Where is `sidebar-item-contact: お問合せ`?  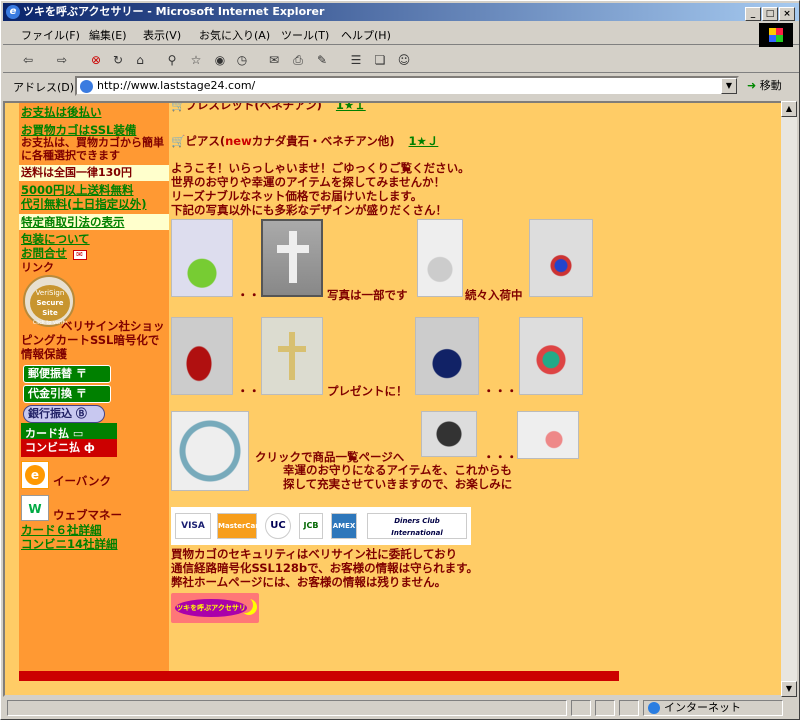 sidebar-item-contact: お問合せ is located at coordinates (44, 253).